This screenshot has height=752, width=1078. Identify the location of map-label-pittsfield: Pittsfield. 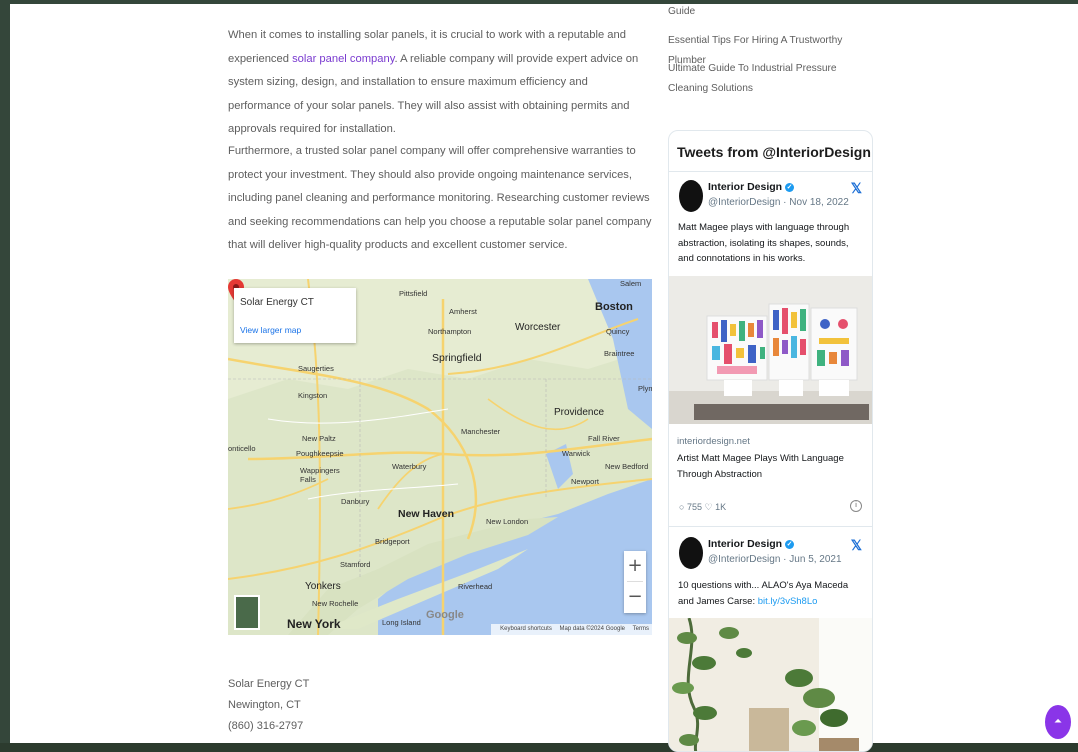
(413, 293).